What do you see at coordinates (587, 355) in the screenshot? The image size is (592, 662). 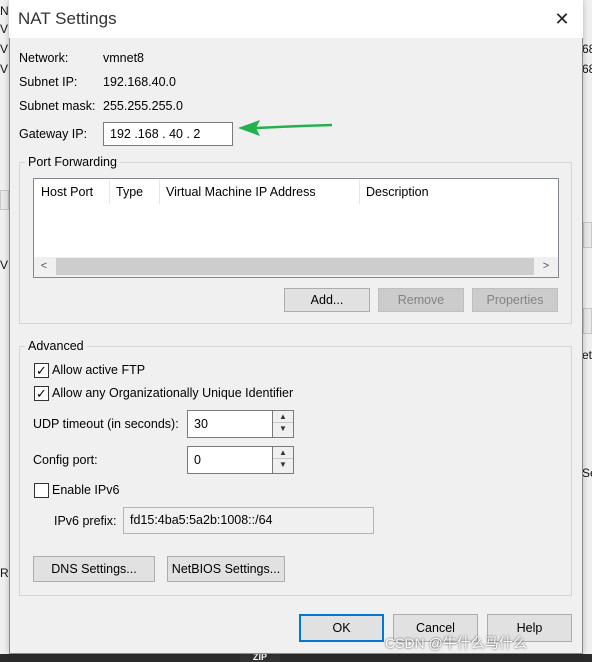 I see `bg-text-fragment: et` at bounding box center [587, 355].